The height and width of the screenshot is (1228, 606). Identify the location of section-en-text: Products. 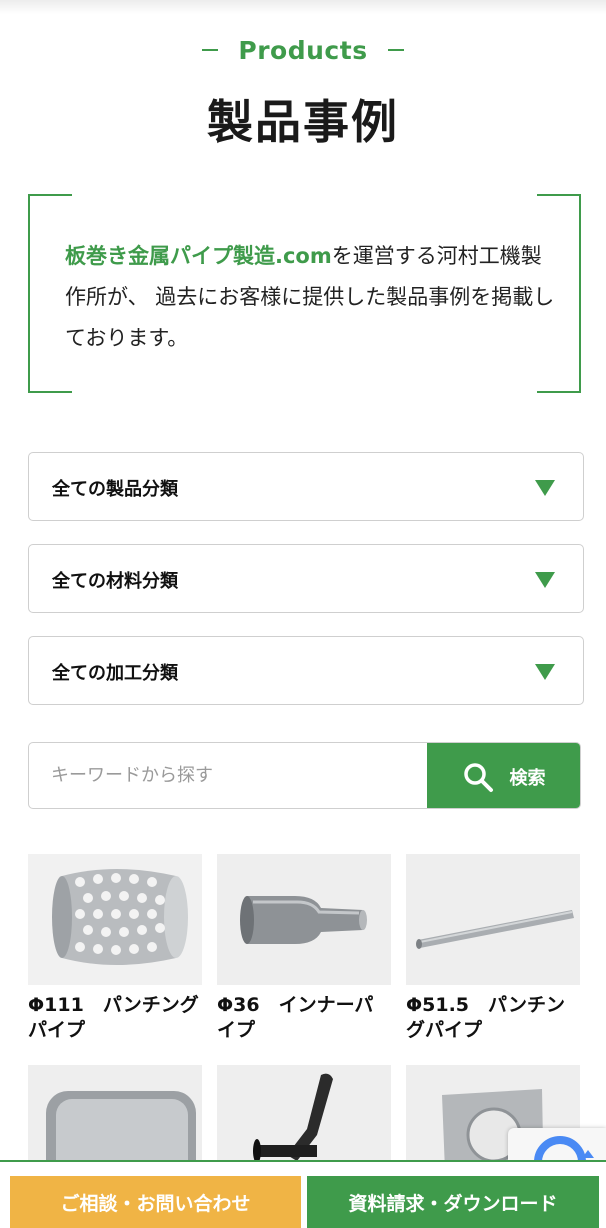
(303, 50).